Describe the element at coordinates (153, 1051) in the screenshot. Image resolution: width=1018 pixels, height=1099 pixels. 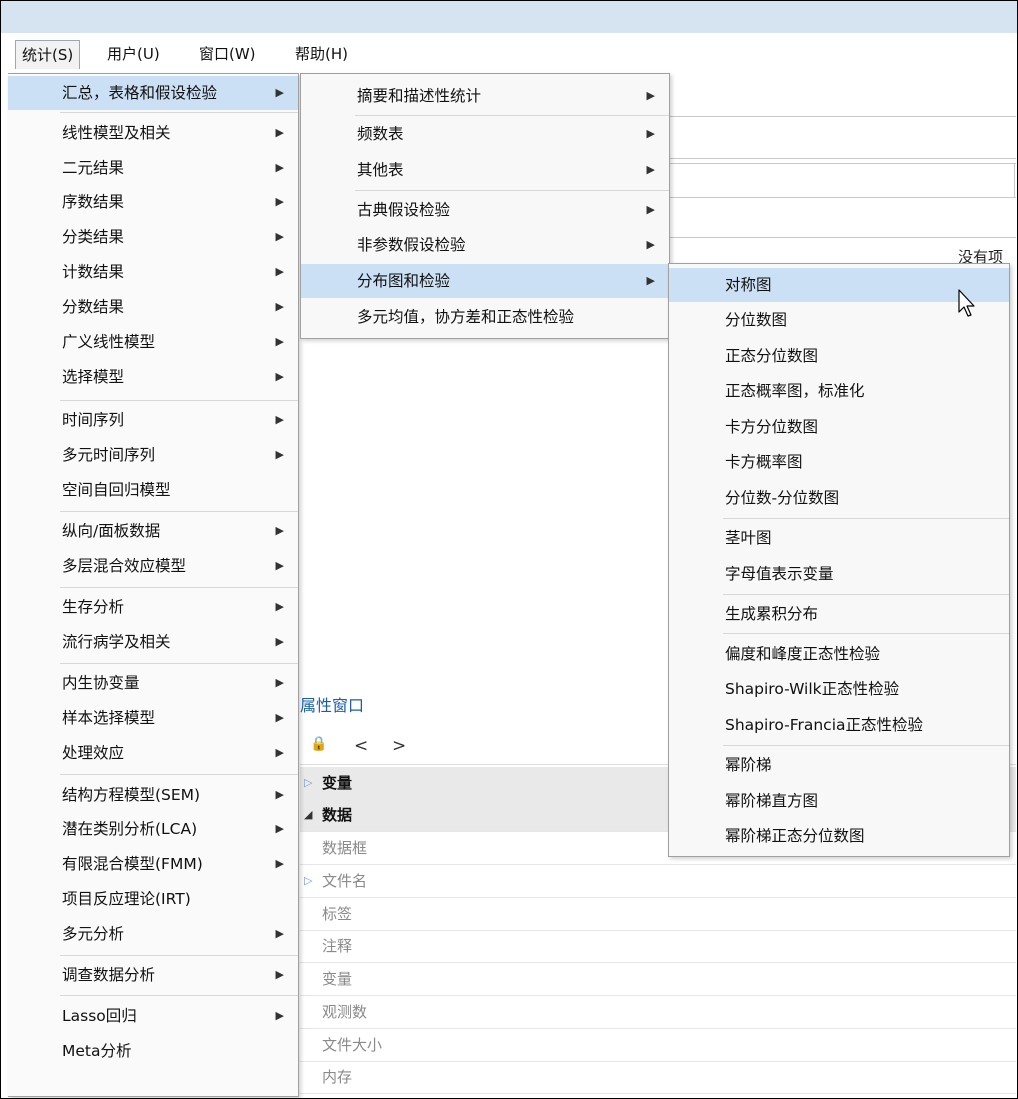
I see `menu-item-meta-analysis: Meta分析` at that location.